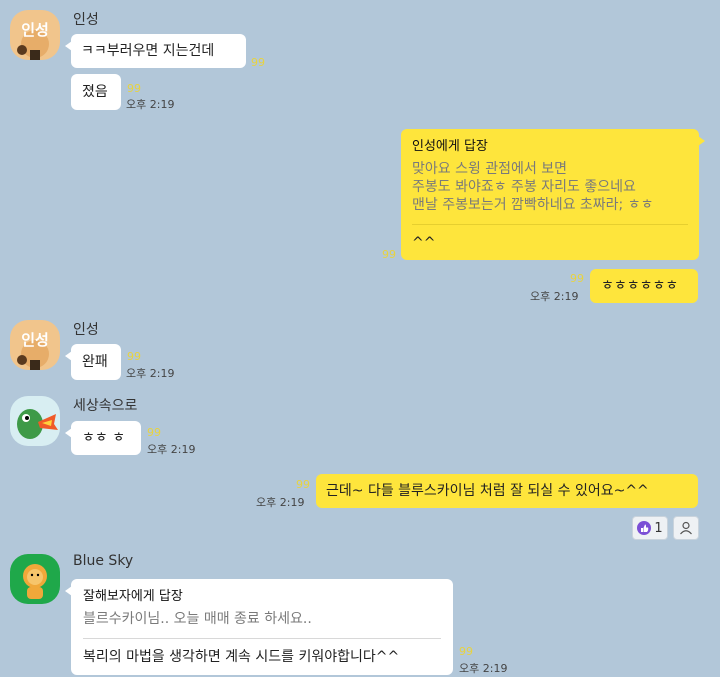  What do you see at coordinates (450, 146) in the screenshot?
I see `reply-title: 인성에게 답장` at bounding box center [450, 146].